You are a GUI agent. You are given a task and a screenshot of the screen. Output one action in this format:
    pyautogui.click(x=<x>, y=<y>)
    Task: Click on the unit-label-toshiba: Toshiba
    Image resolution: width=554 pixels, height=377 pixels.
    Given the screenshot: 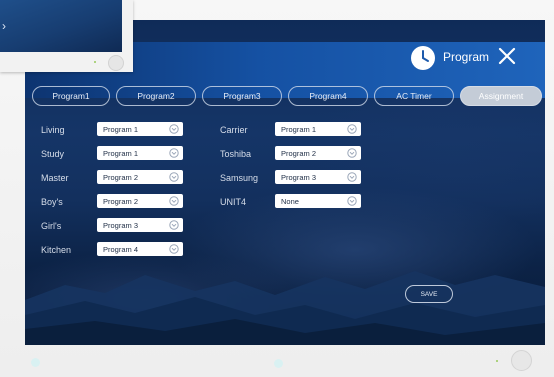 What is the action you would take?
    pyautogui.click(x=236, y=154)
    